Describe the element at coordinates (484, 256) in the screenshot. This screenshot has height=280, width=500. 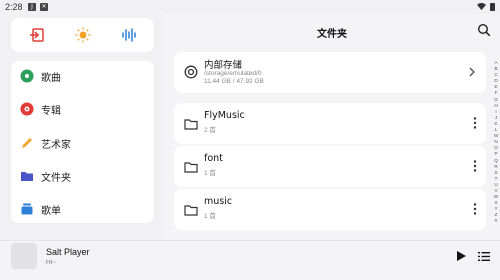
I see `queue-icon` at that location.